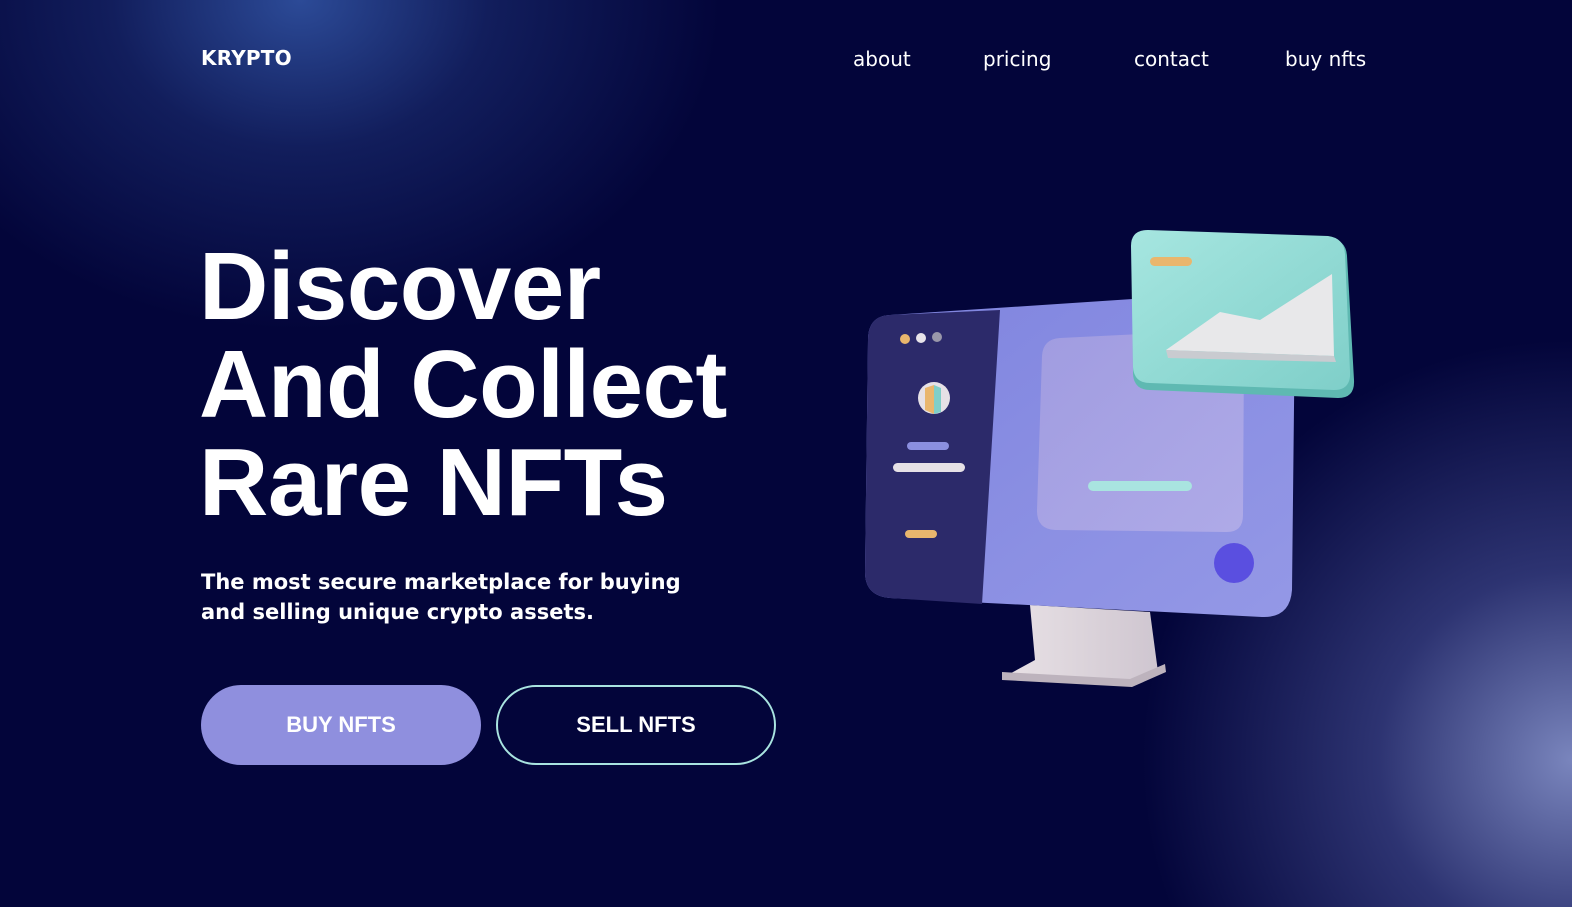 The height and width of the screenshot is (907, 1572). Describe the element at coordinates (636, 725) in the screenshot. I see `sell-nfts-button: SELL NFTS` at that location.